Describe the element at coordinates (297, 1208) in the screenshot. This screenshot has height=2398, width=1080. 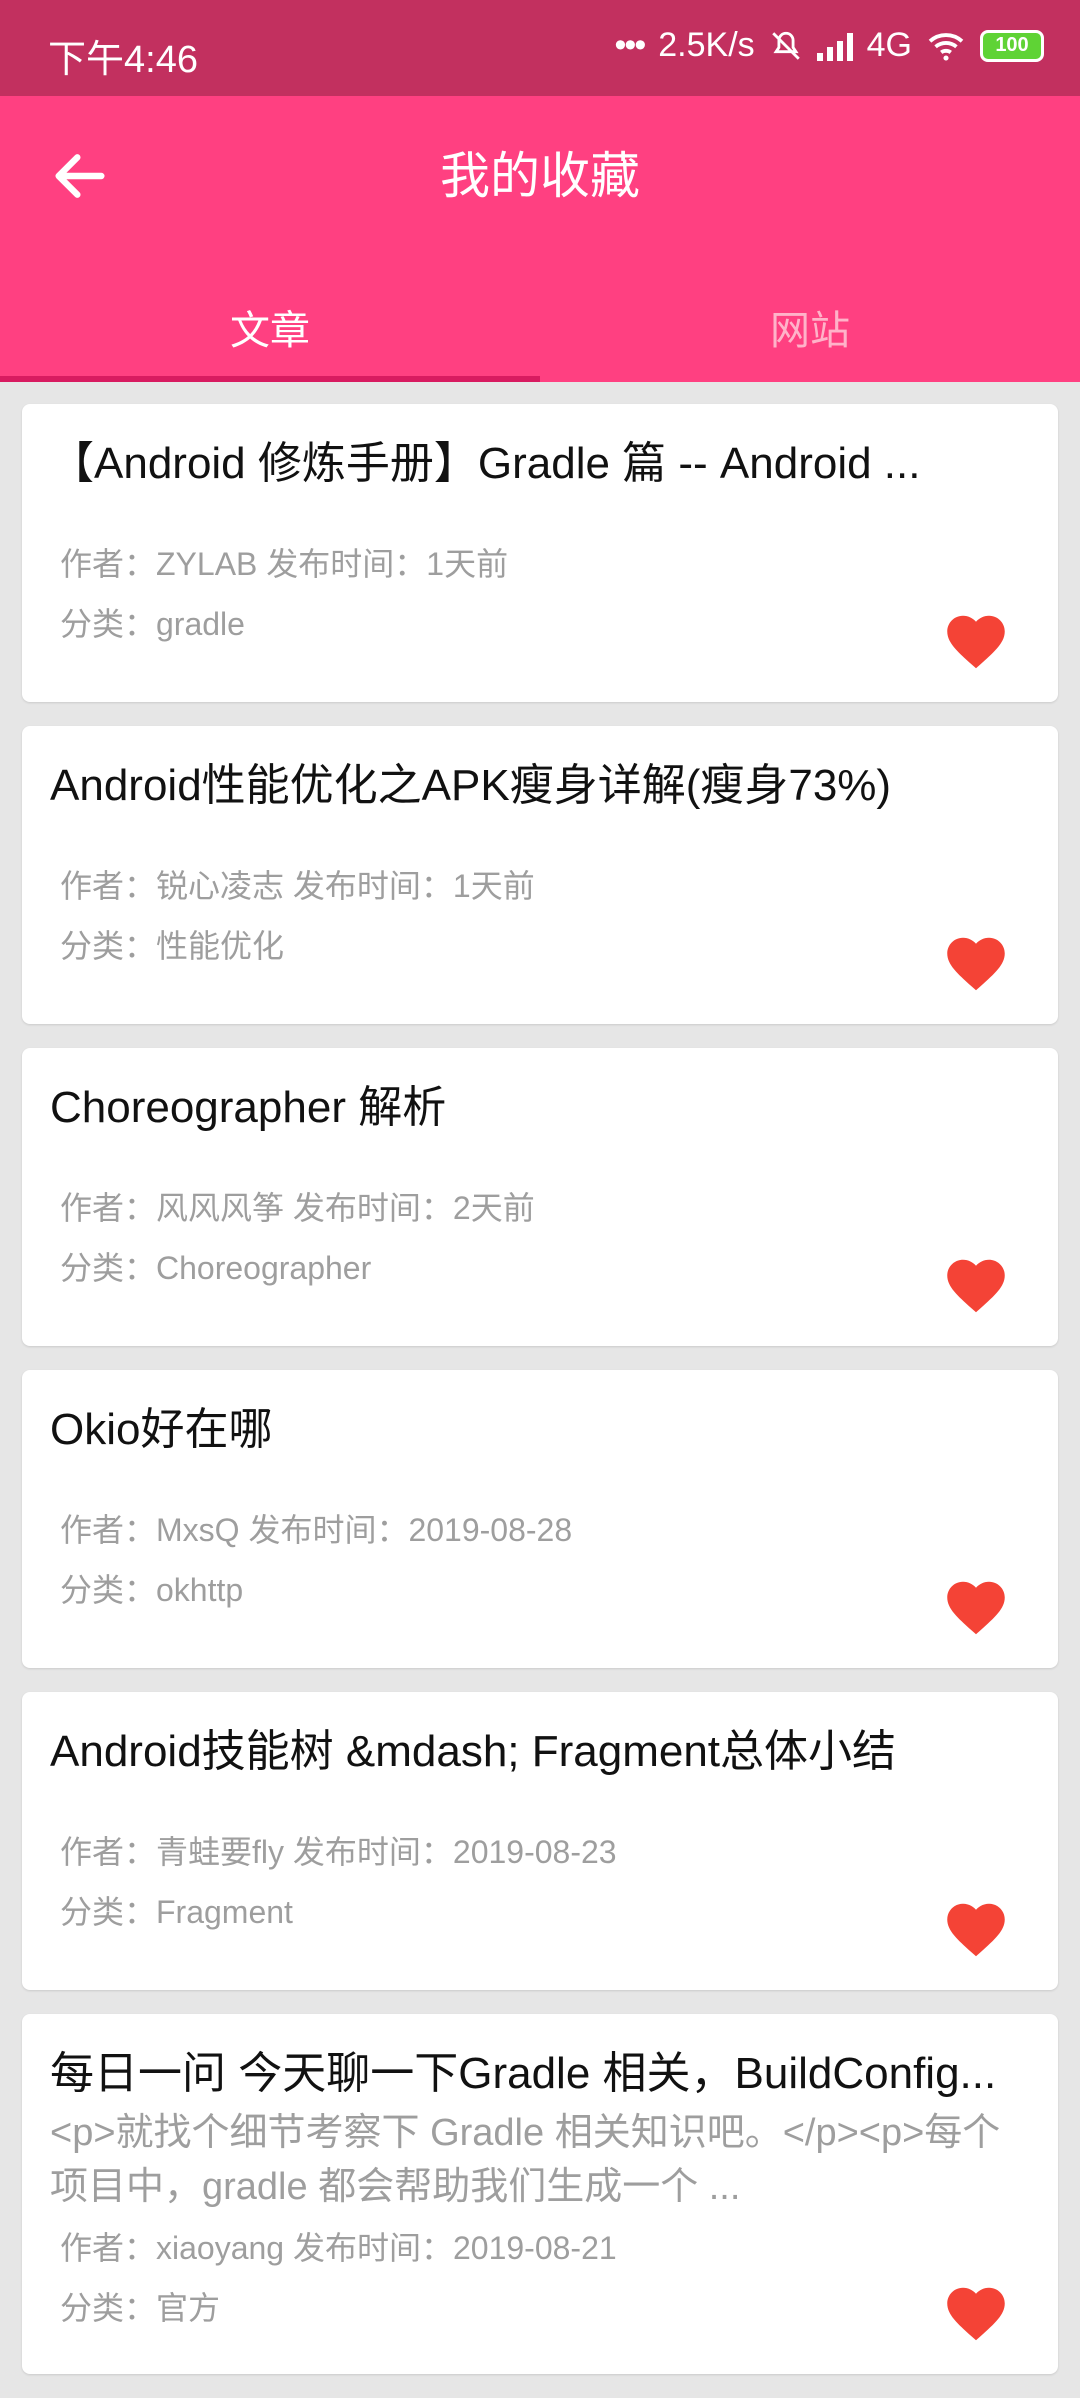
I see `article-author-time: 作者：风风风筝 发布时间：2天前` at that location.